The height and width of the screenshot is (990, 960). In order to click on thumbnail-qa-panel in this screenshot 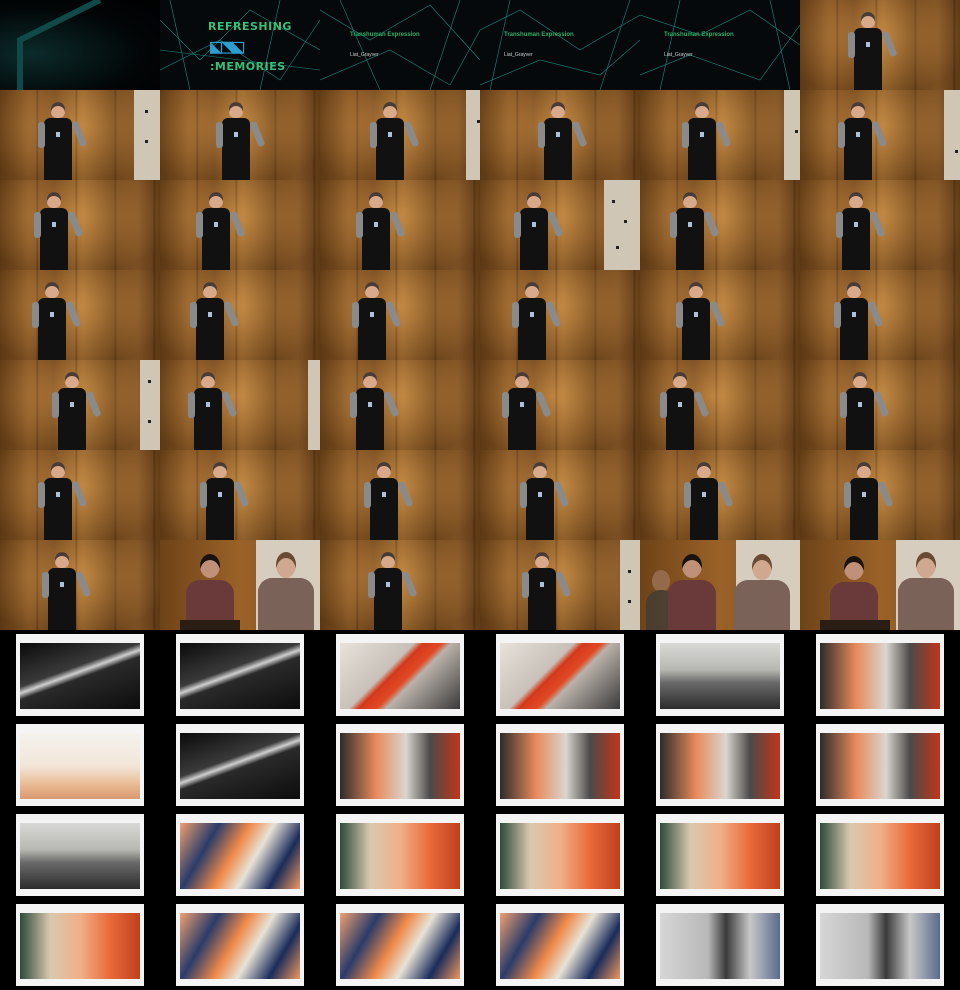, I will do `click(880, 585)`.